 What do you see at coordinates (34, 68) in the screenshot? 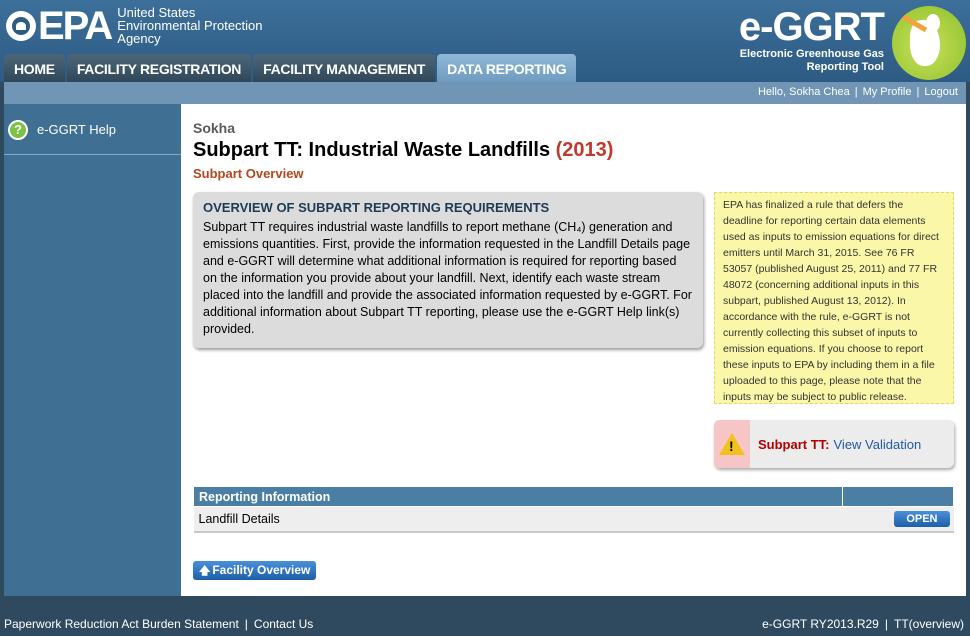
I see `tab-home: HOME` at bounding box center [34, 68].